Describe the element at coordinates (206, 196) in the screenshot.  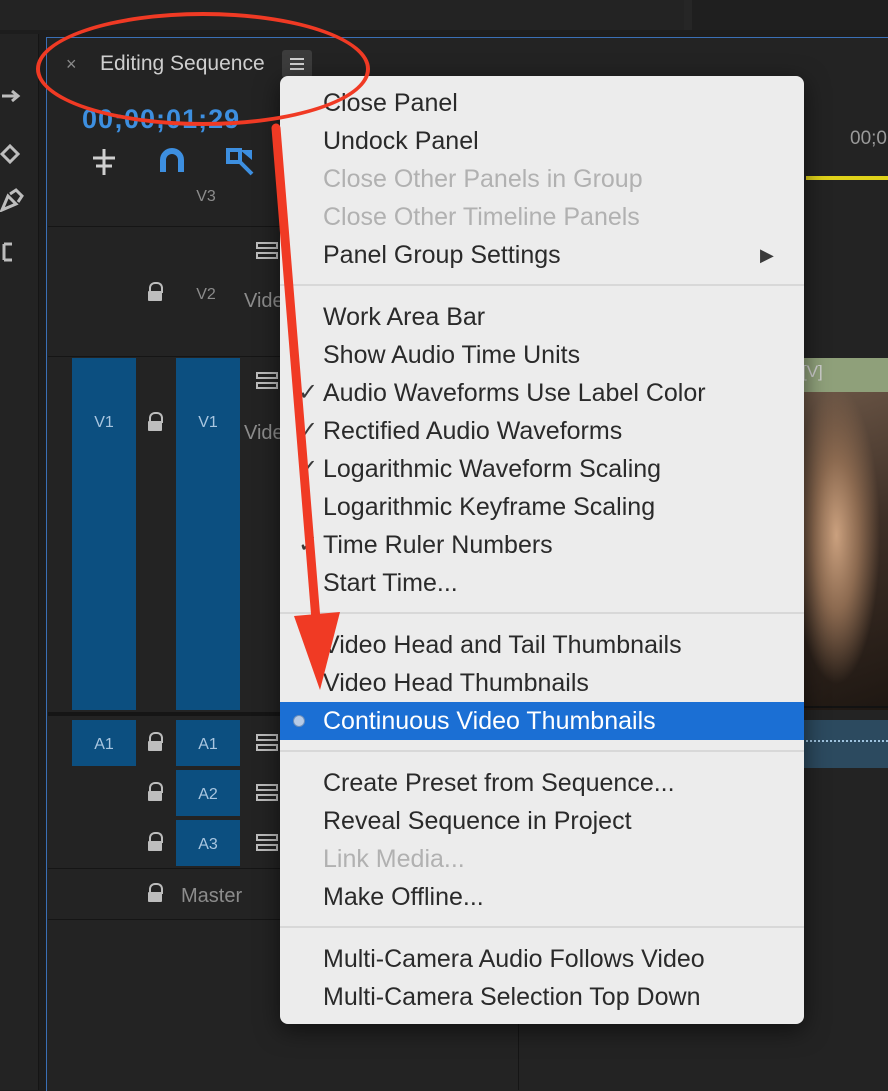
I see `track-label-v3: V3` at that location.